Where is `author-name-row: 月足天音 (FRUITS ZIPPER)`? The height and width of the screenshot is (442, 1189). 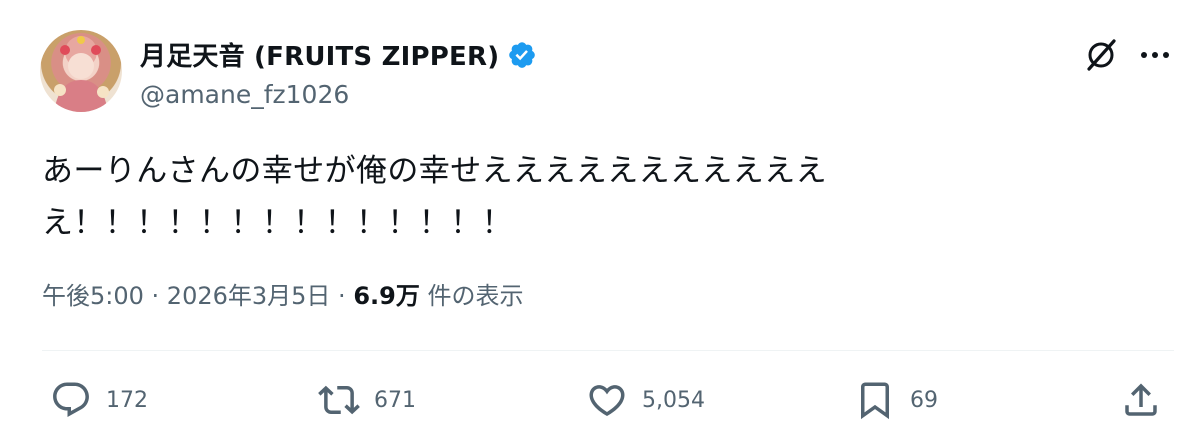
author-name-row: 月足天音 (FRUITS ZIPPER) is located at coordinates (338, 54).